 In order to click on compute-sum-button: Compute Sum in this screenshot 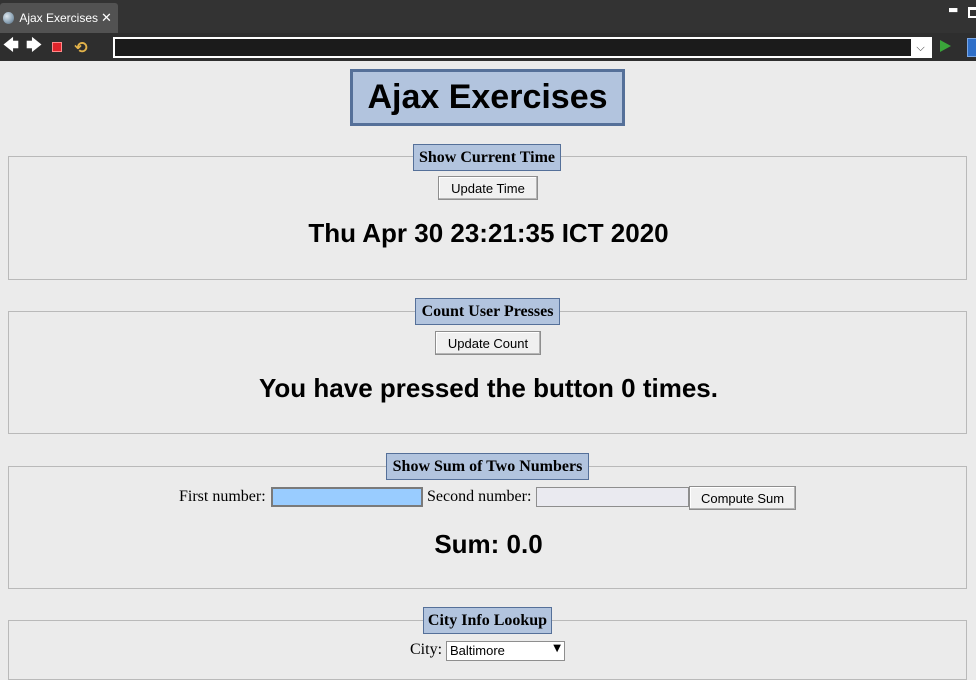, I will do `click(742, 498)`.